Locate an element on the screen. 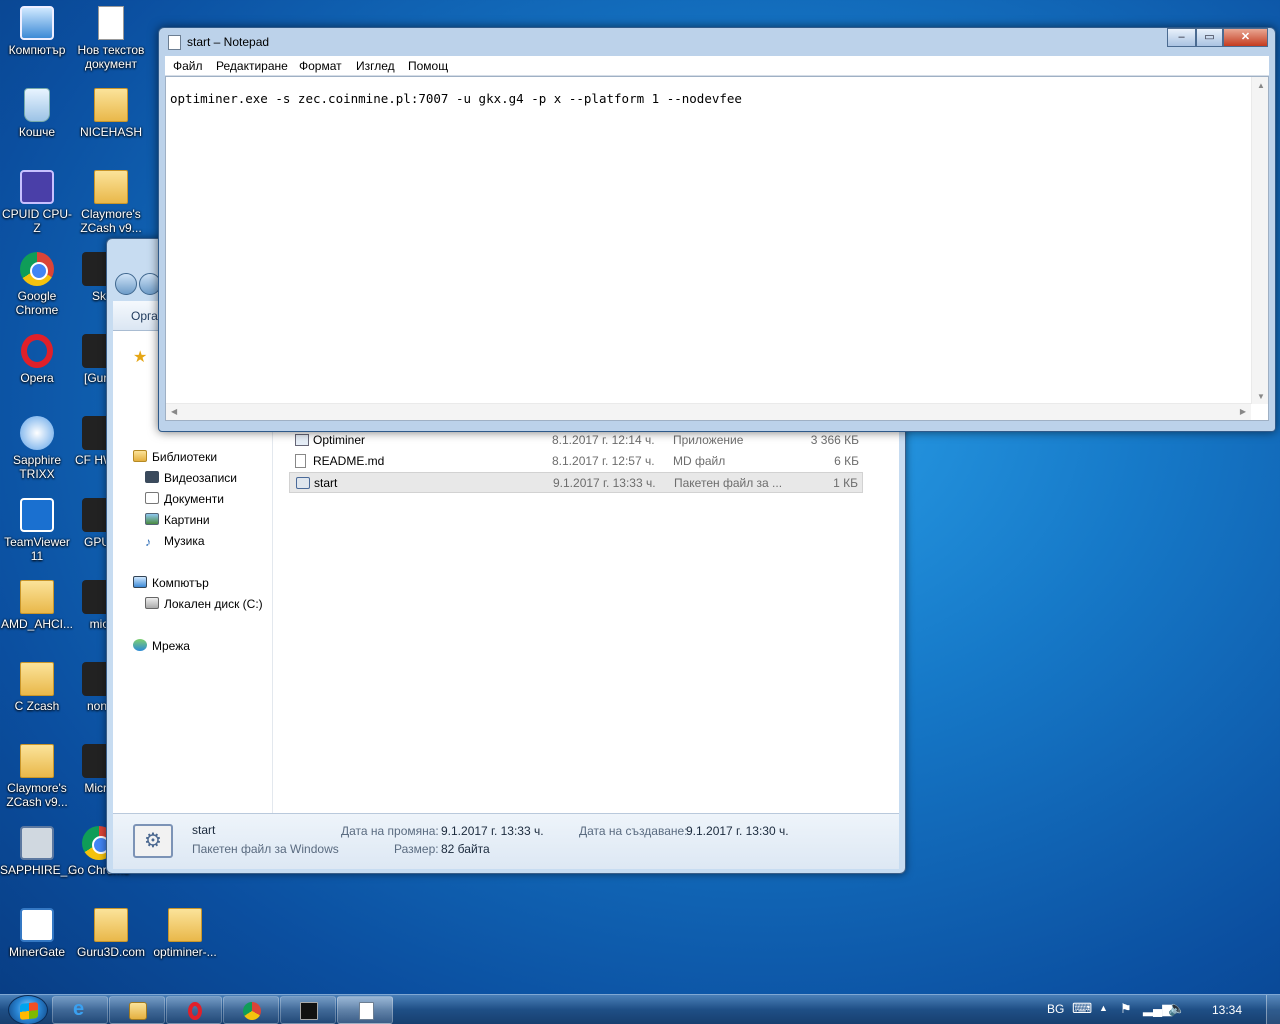 The width and height of the screenshot is (1280, 1024). desktop-icon: Кошче is located at coordinates (37, 113).